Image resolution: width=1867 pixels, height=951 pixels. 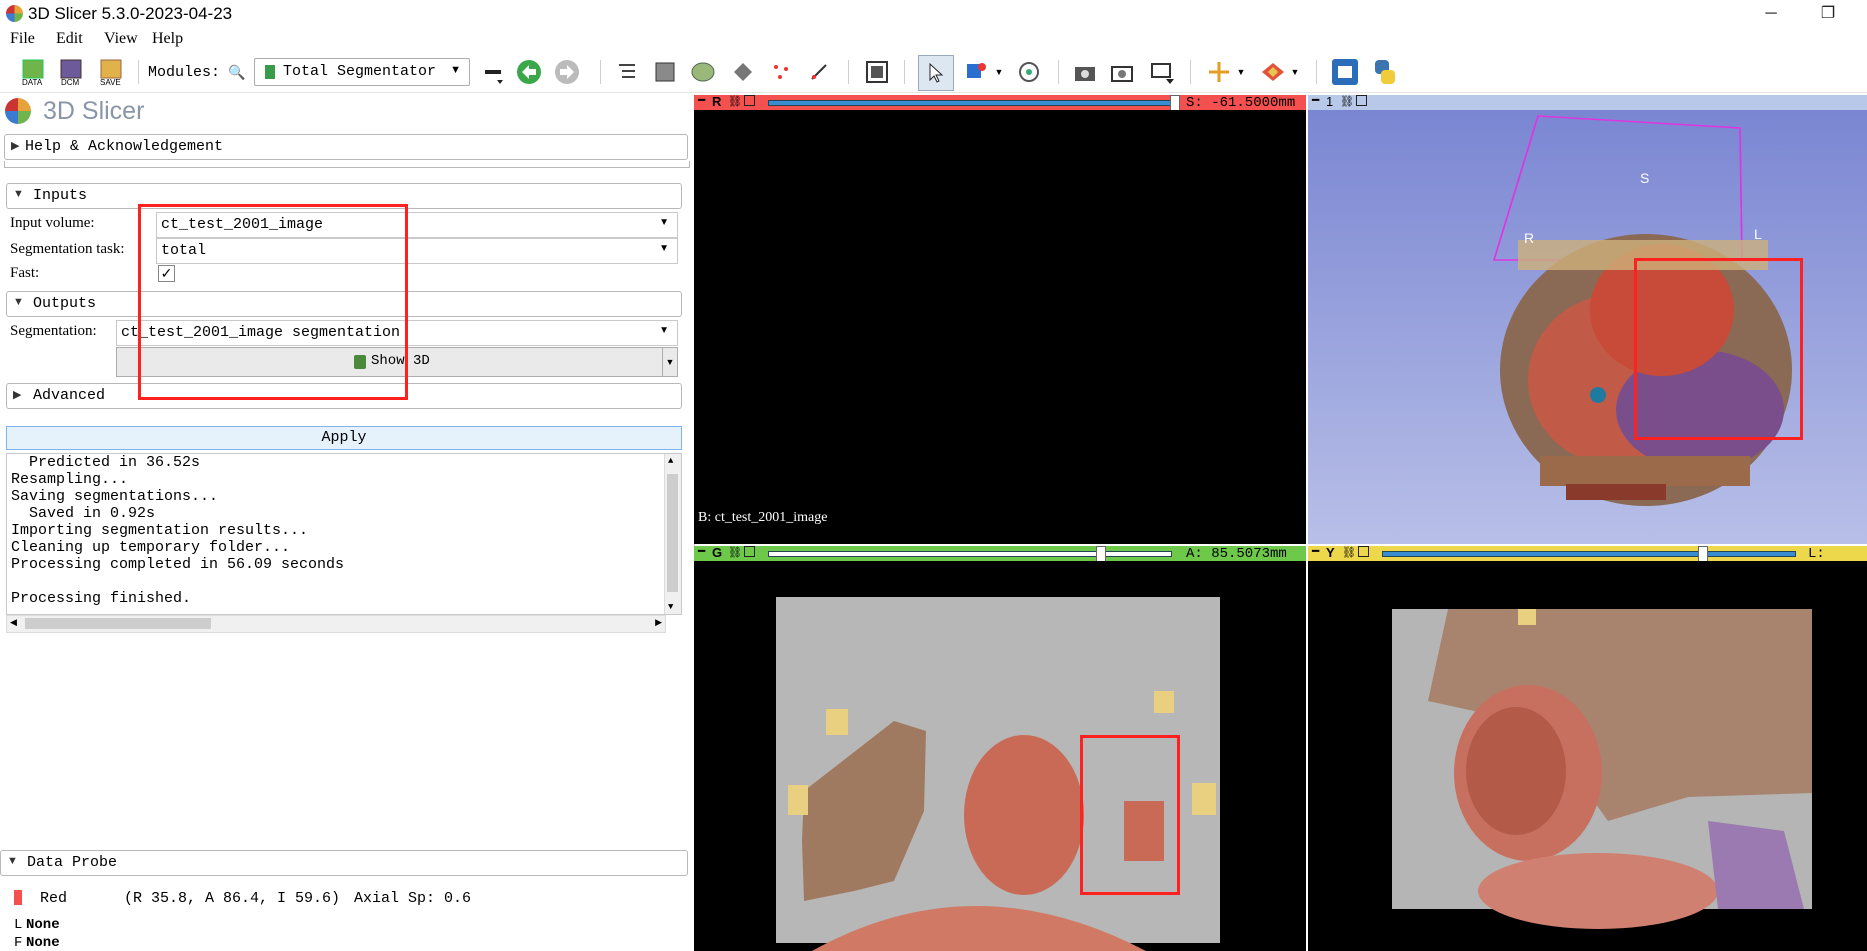 What do you see at coordinates (877, 72) in the screenshot?
I see `layout-button` at bounding box center [877, 72].